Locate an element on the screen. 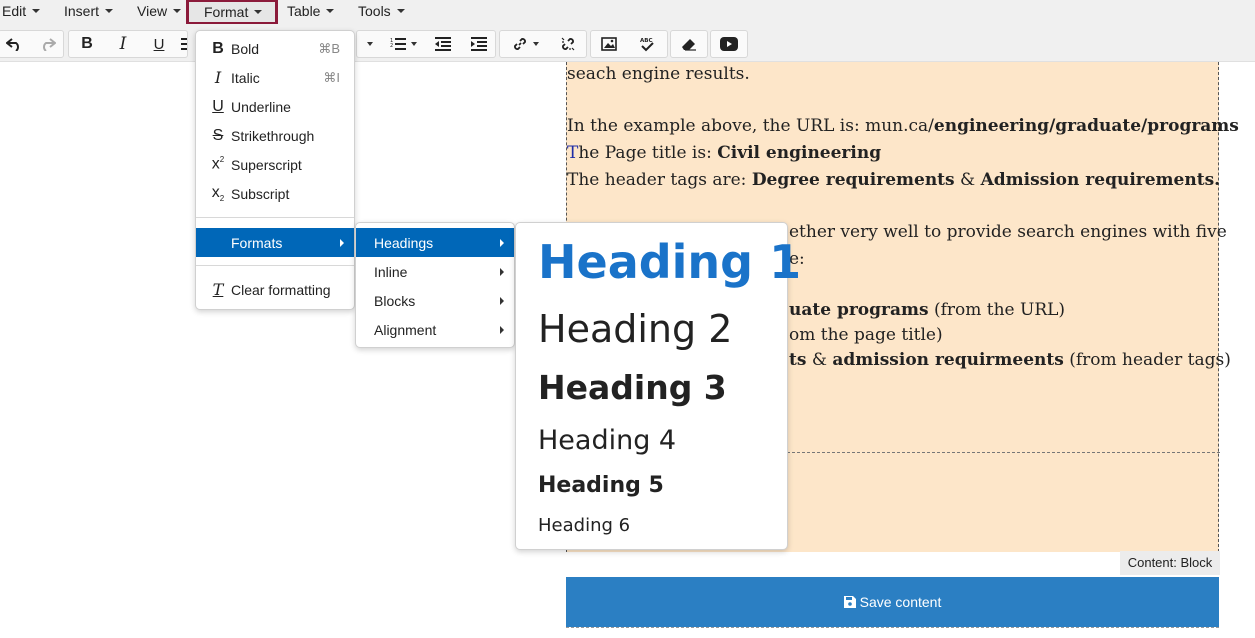 The width and height of the screenshot is (1255, 638). menu-item-superscript: x2 Superscript is located at coordinates (275, 164).